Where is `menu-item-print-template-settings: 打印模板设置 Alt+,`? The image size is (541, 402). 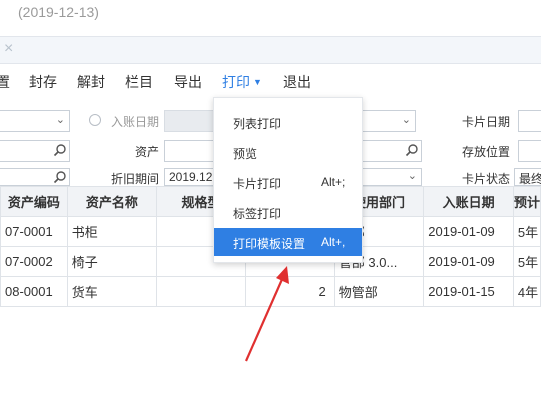
menu-item-print-template-settings: 打印模板设置 Alt+, is located at coordinates (288, 242).